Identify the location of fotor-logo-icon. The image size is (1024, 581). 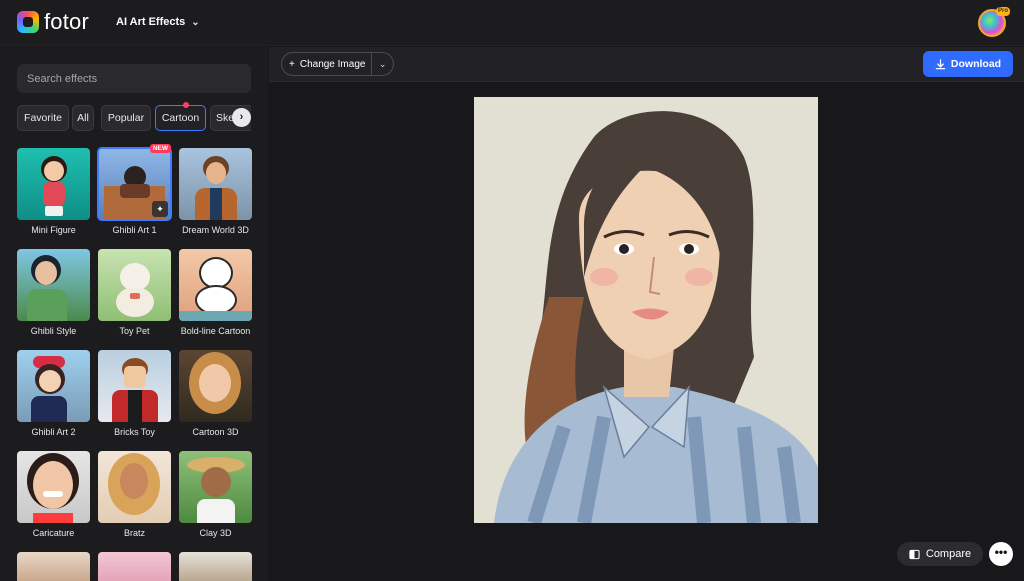
(28, 22).